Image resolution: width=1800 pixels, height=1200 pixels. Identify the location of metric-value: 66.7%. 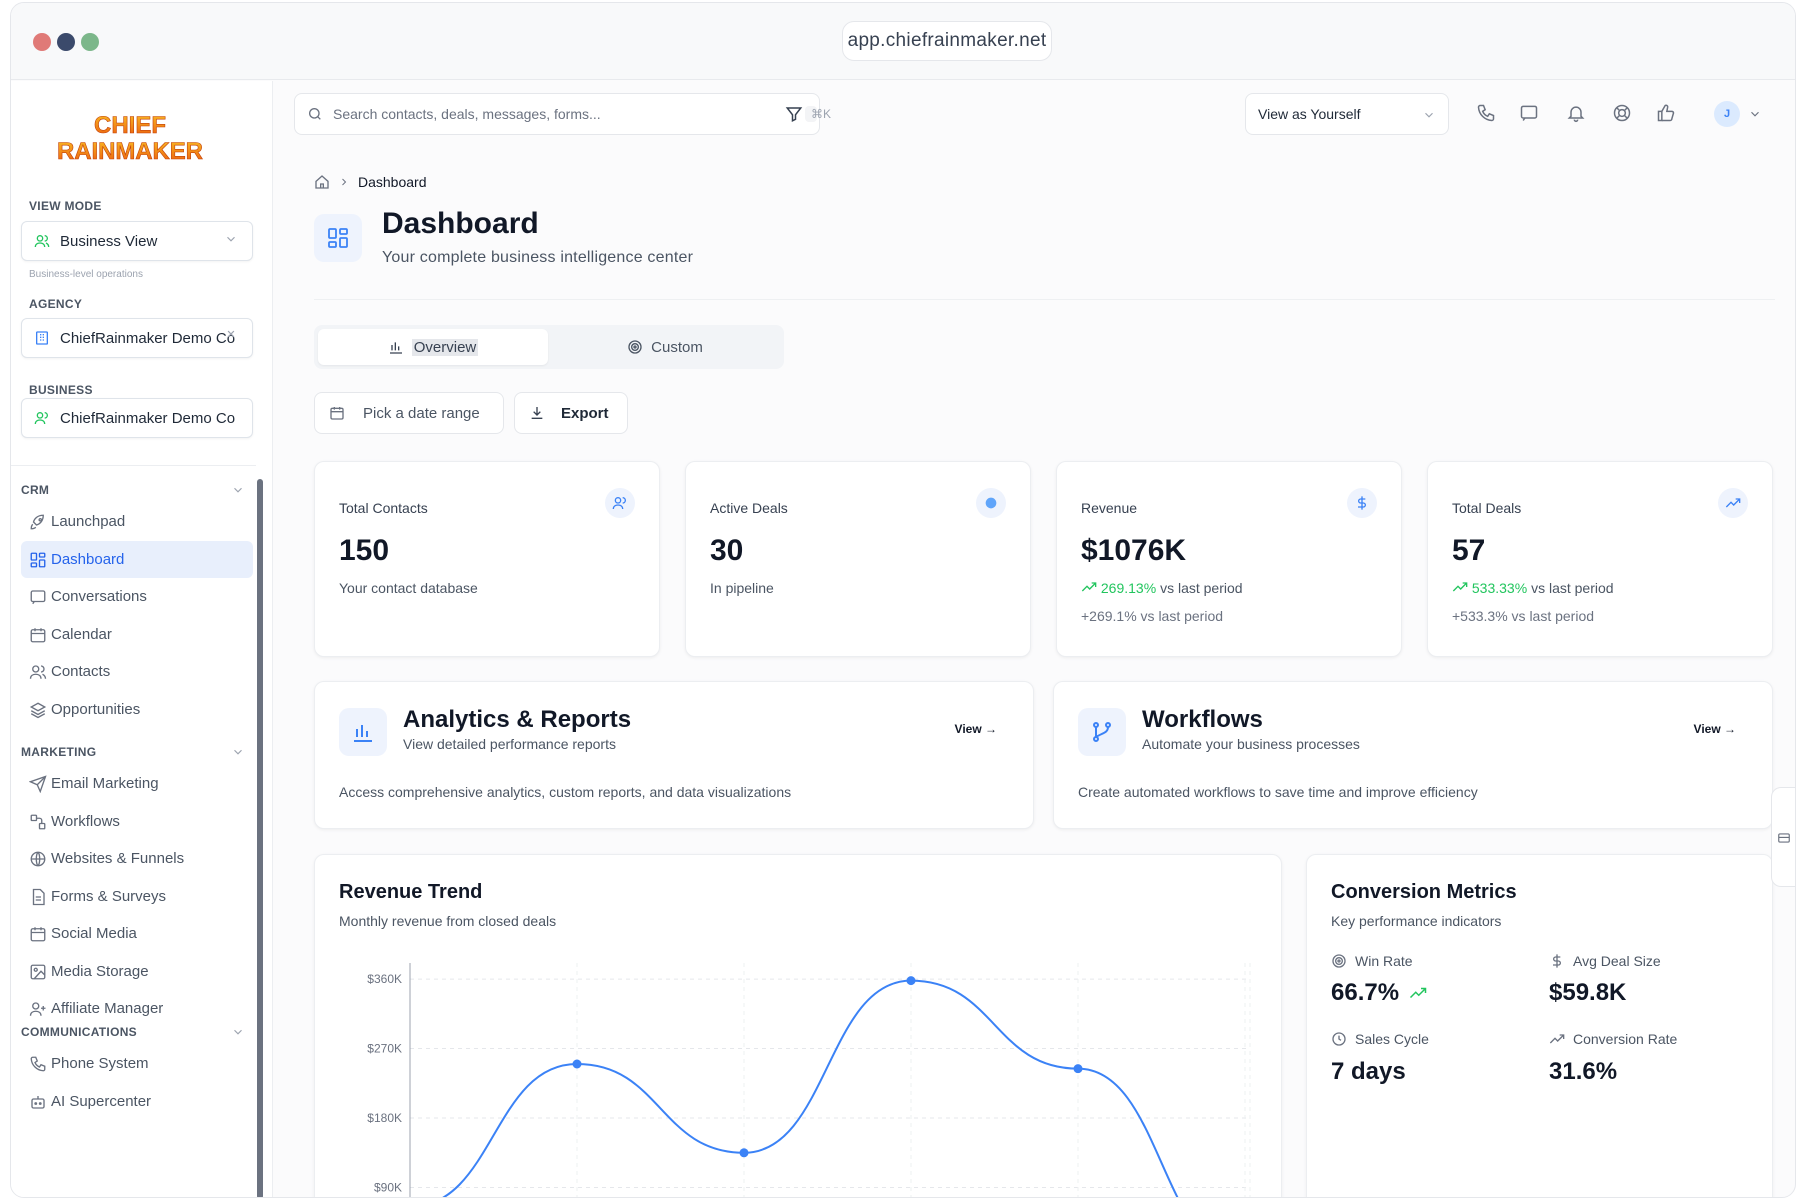
(1365, 992).